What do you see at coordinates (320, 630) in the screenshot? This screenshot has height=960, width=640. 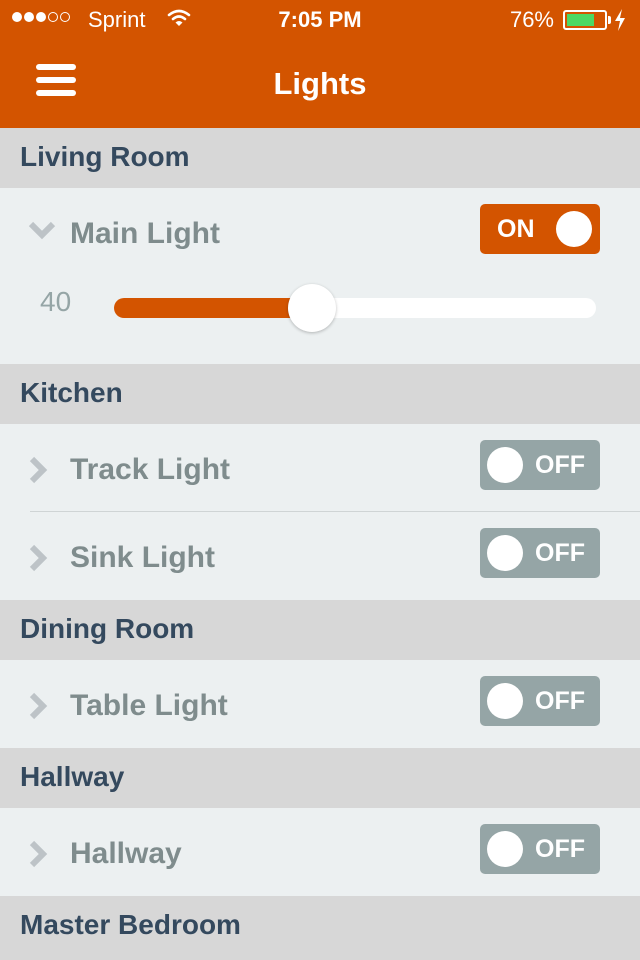 I see `section-header-dining-room: Dining Room` at bounding box center [320, 630].